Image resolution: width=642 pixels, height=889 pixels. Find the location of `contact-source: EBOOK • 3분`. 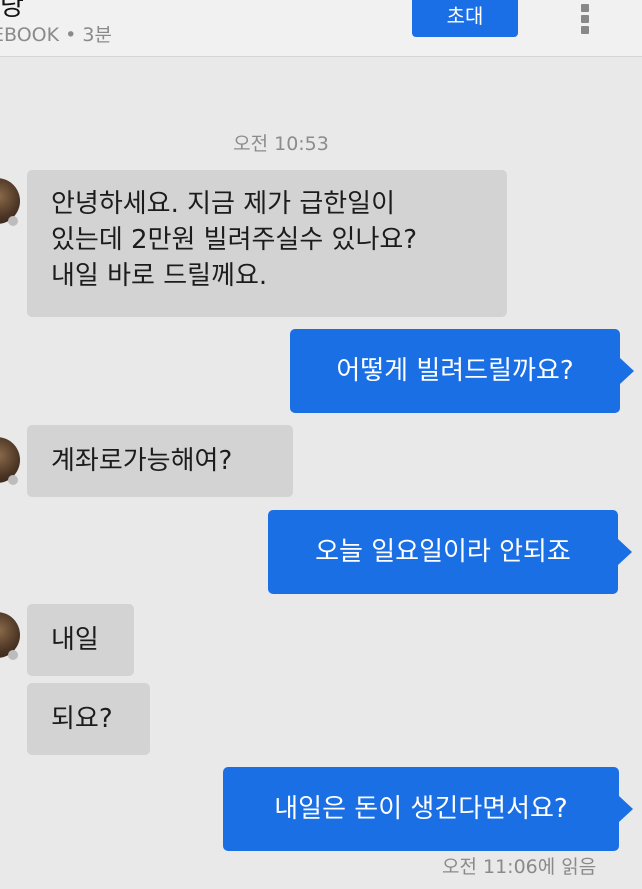

contact-source: EBOOK • 3분 is located at coordinates (56, 35).